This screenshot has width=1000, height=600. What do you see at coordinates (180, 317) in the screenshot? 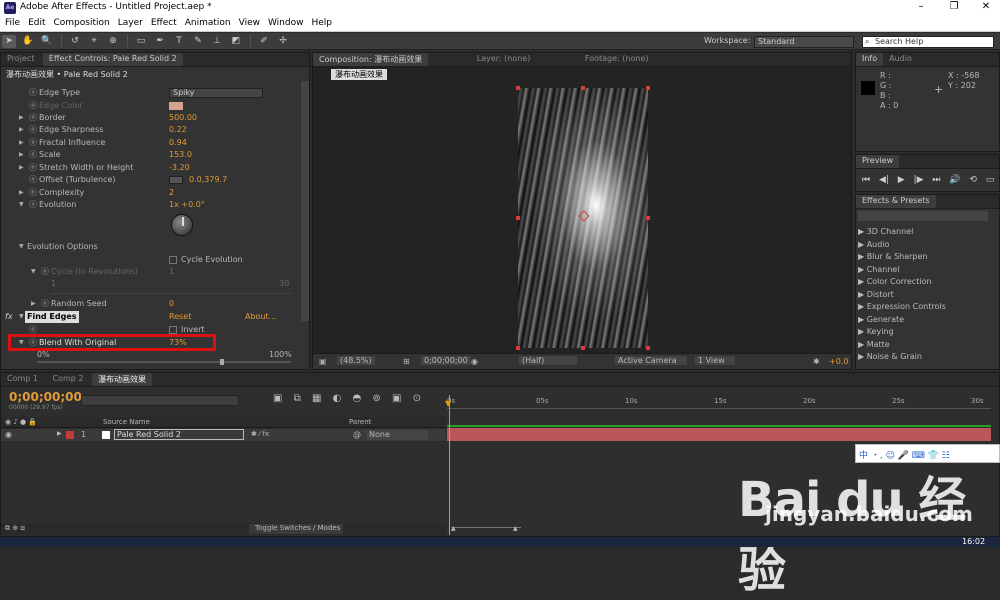
I see `reset-link: Reset` at bounding box center [180, 317].